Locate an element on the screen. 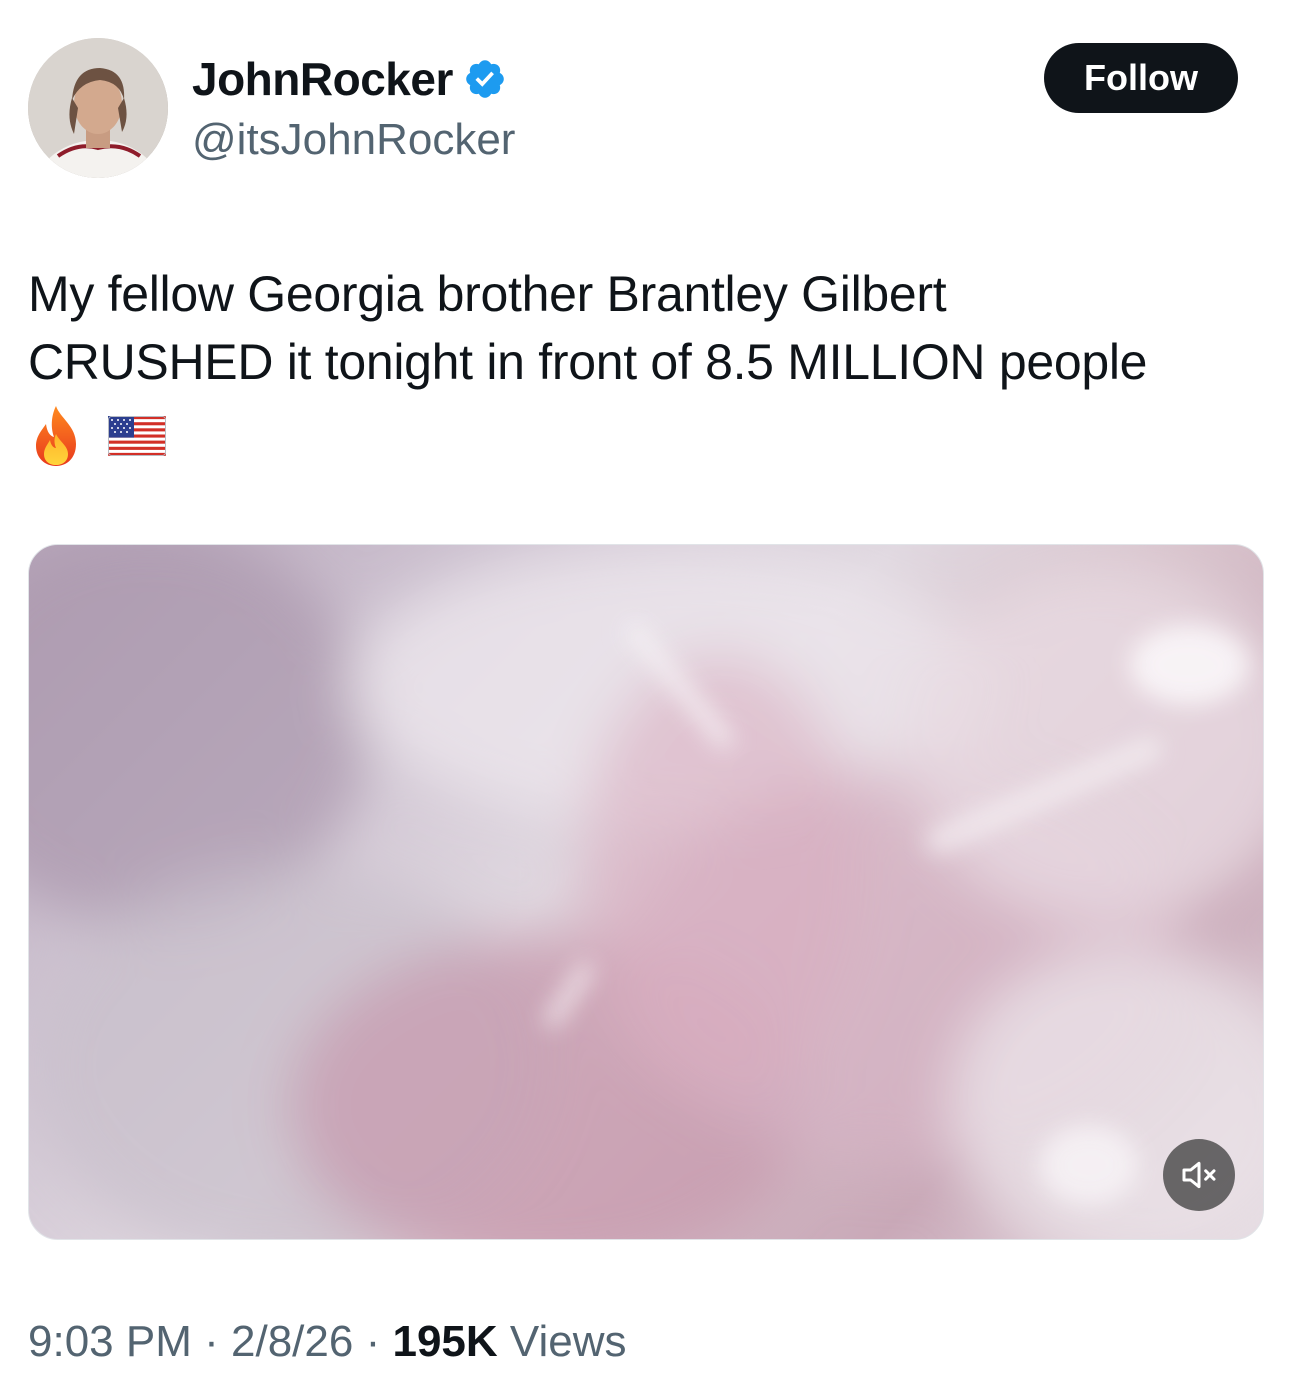 This screenshot has width=1290, height=1387. author-display-name: JohnRocker is located at coordinates (322, 79).